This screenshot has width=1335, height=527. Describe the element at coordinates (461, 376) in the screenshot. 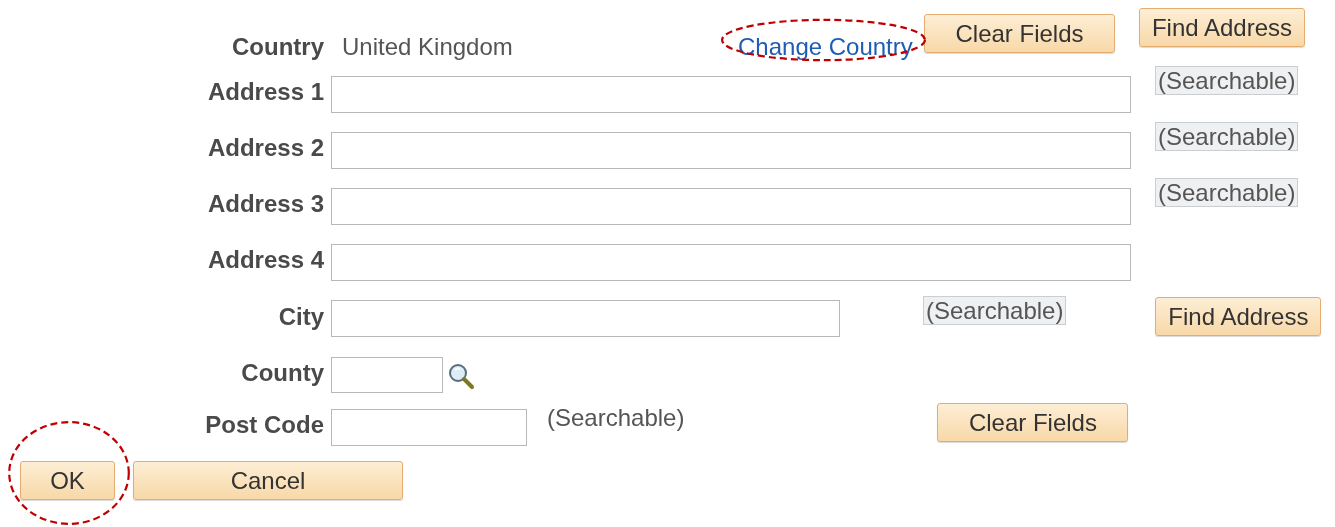

I see `search-icon` at that location.